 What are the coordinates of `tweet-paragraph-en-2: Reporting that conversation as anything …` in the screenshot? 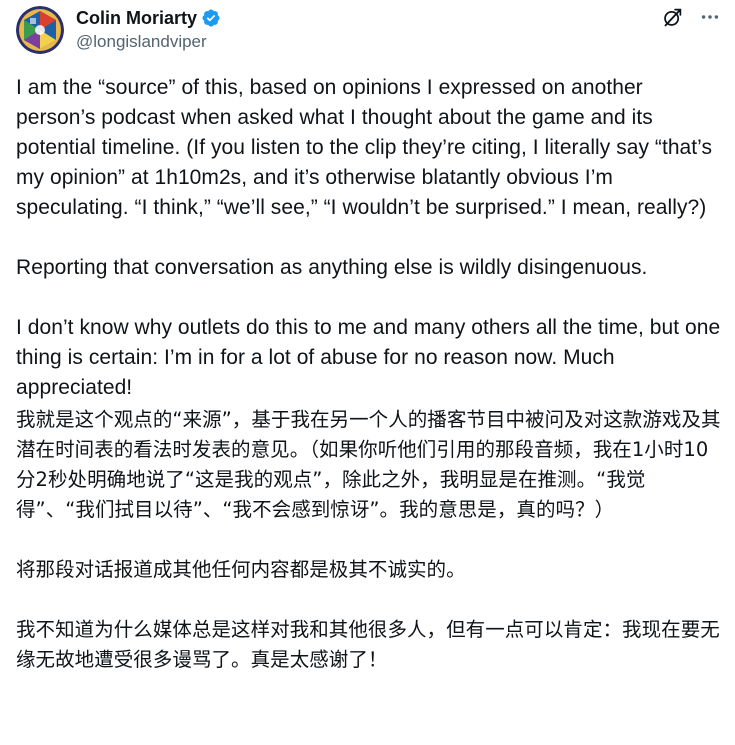 It's located at (332, 267).